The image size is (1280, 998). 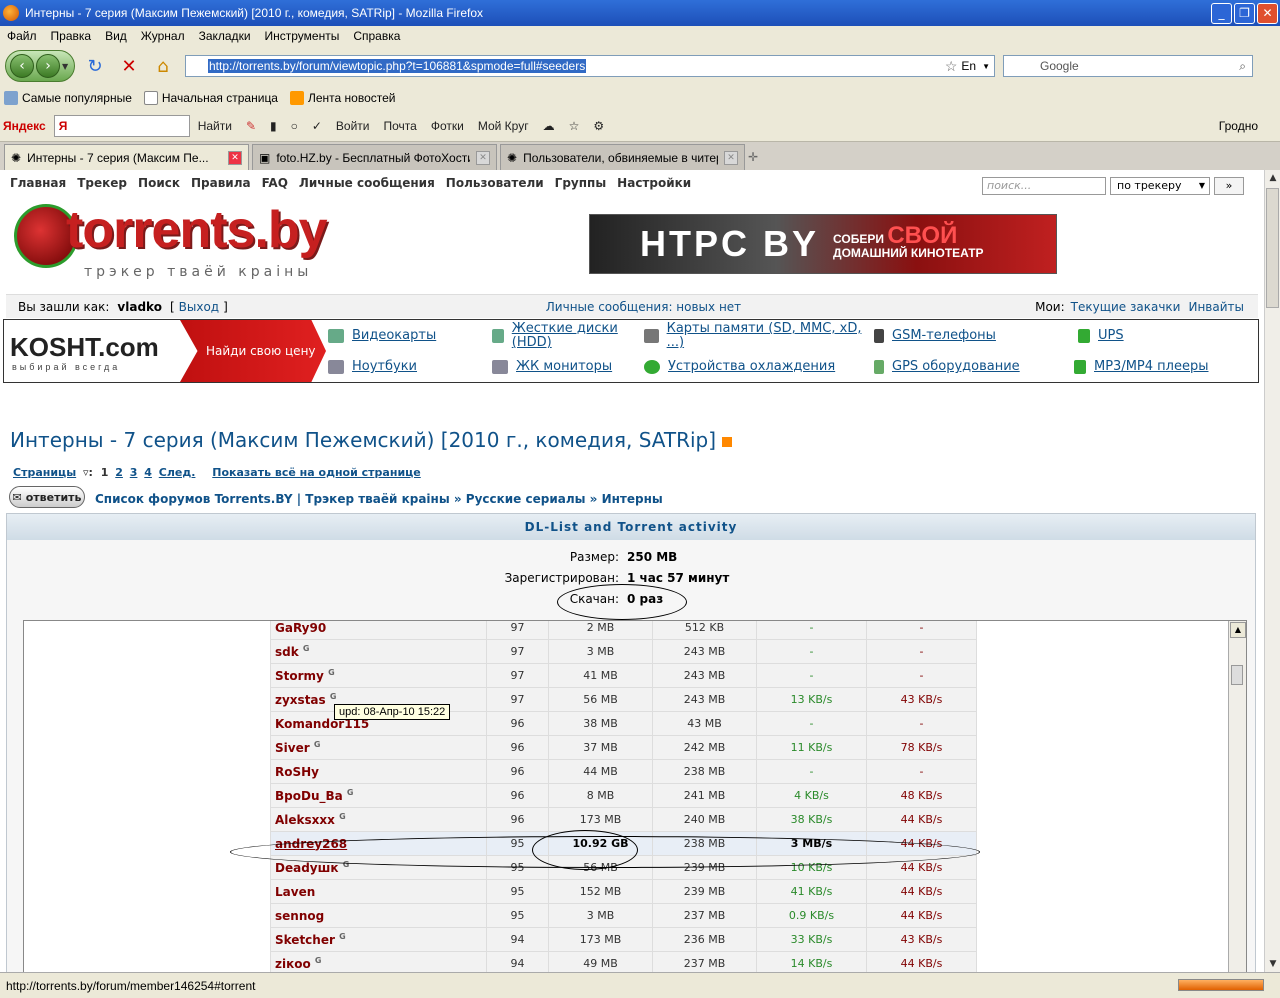 What do you see at coordinates (643, 307) in the screenshot?
I see `pm-link: Личные сообщения: новых нет` at bounding box center [643, 307].